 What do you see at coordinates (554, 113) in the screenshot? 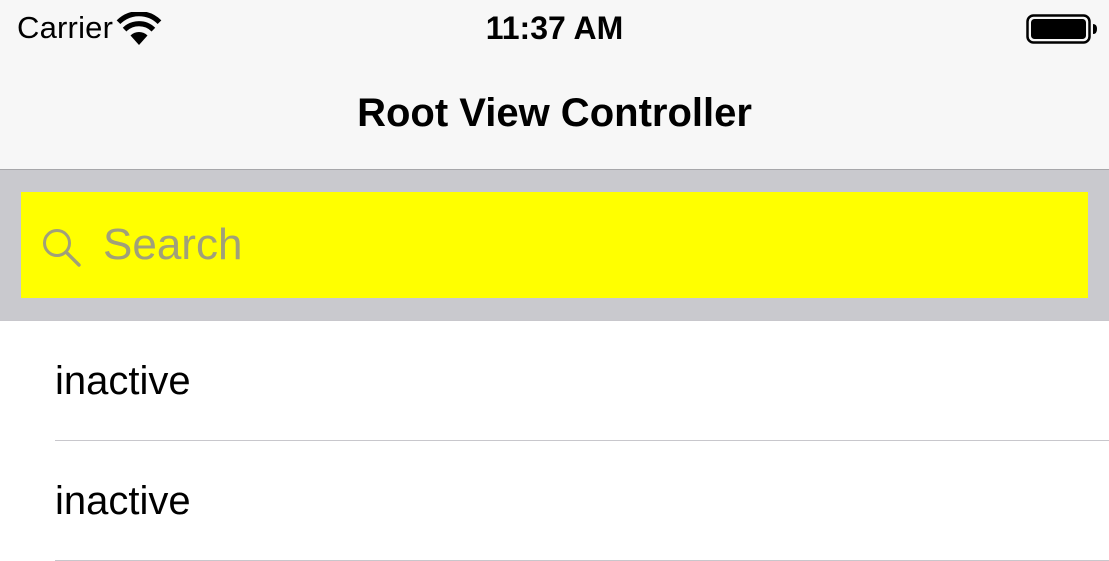
I see `nav-title: Root View Controller` at bounding box center [554, 113].